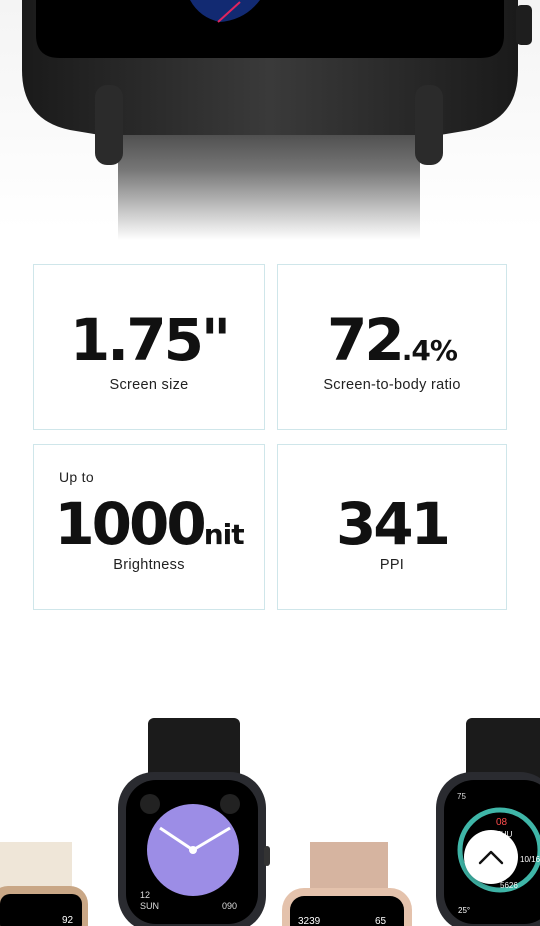 This screenshot has width=540, height=926. I want to click on spec-card-brightness: Up to 1000nit Brightness, so click(149, 527).